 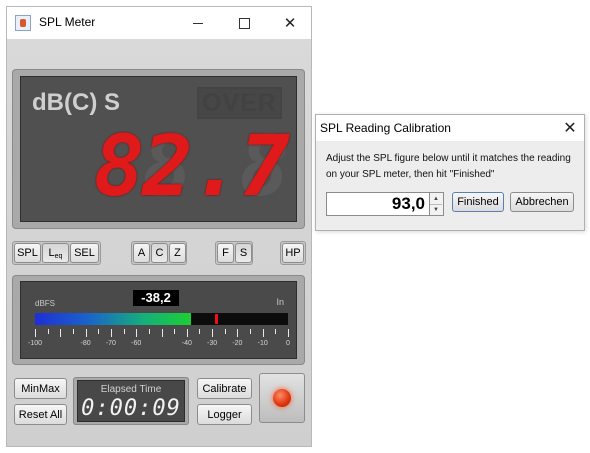 I want to click on sel-button: SEL, so click(x=84, y=253).